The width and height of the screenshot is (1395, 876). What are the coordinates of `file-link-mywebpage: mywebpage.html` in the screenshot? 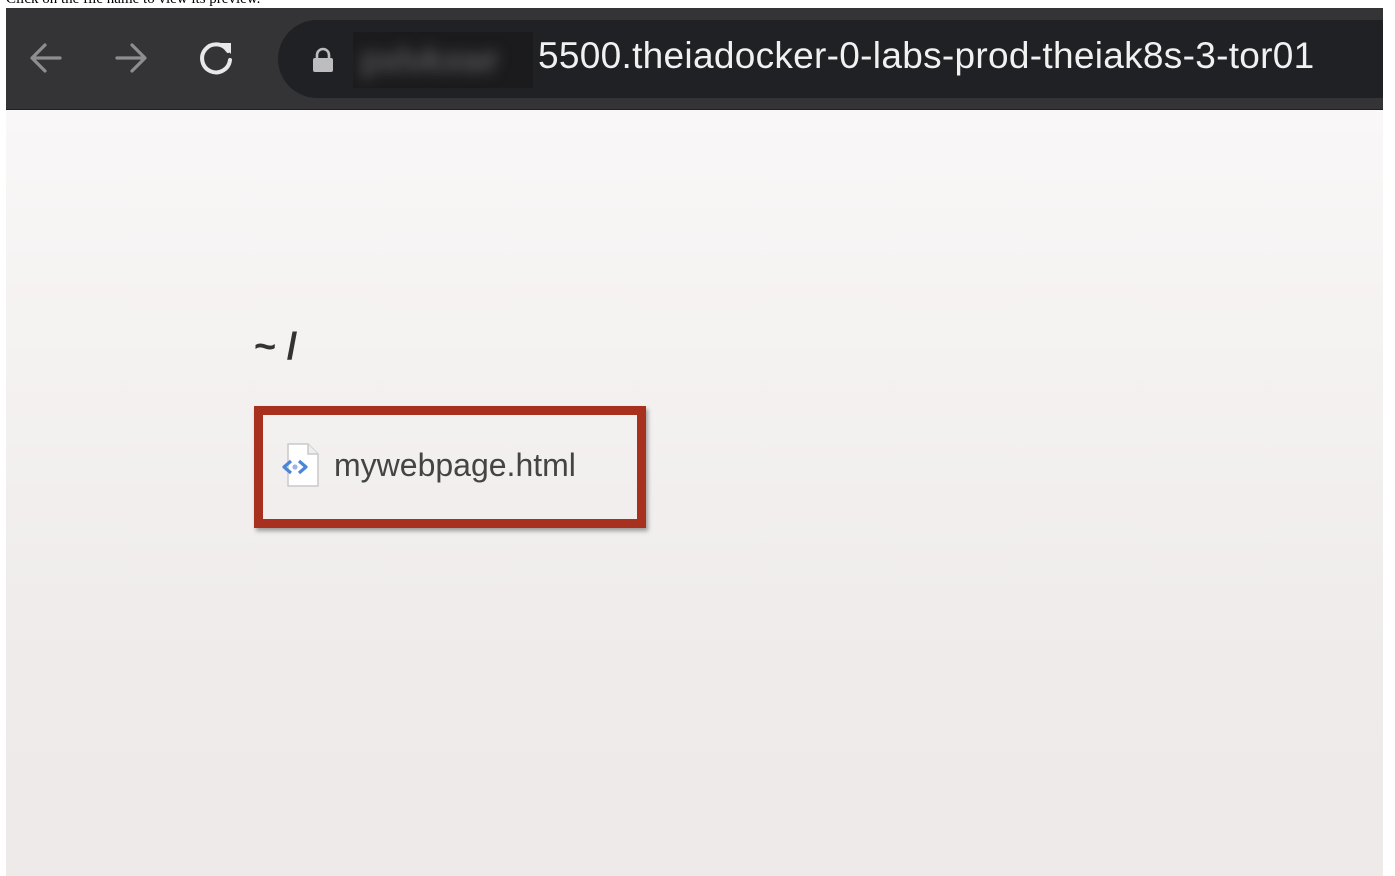 It's located at (428, 465).